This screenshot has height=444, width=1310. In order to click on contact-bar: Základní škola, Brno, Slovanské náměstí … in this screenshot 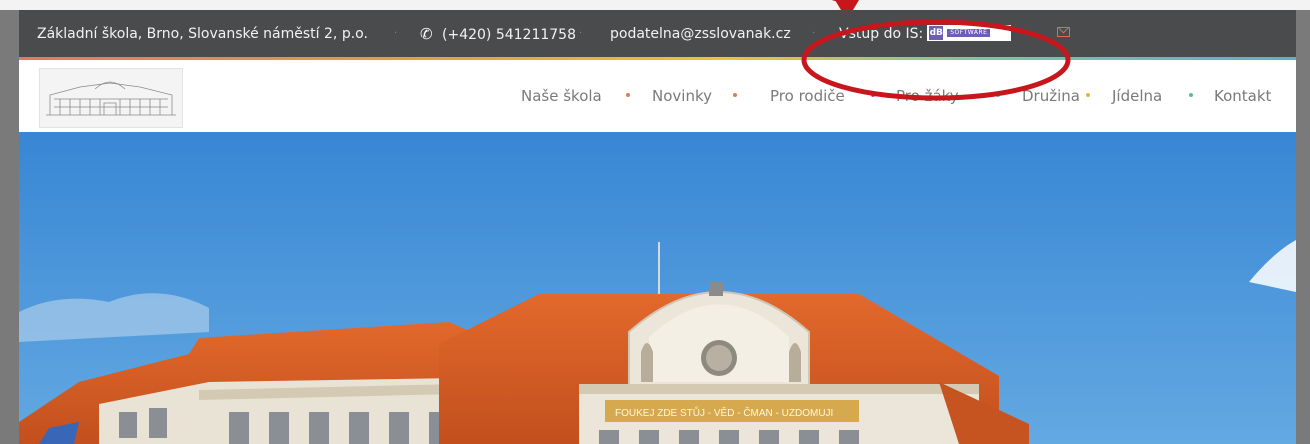, I will do `click(657, 34)`.